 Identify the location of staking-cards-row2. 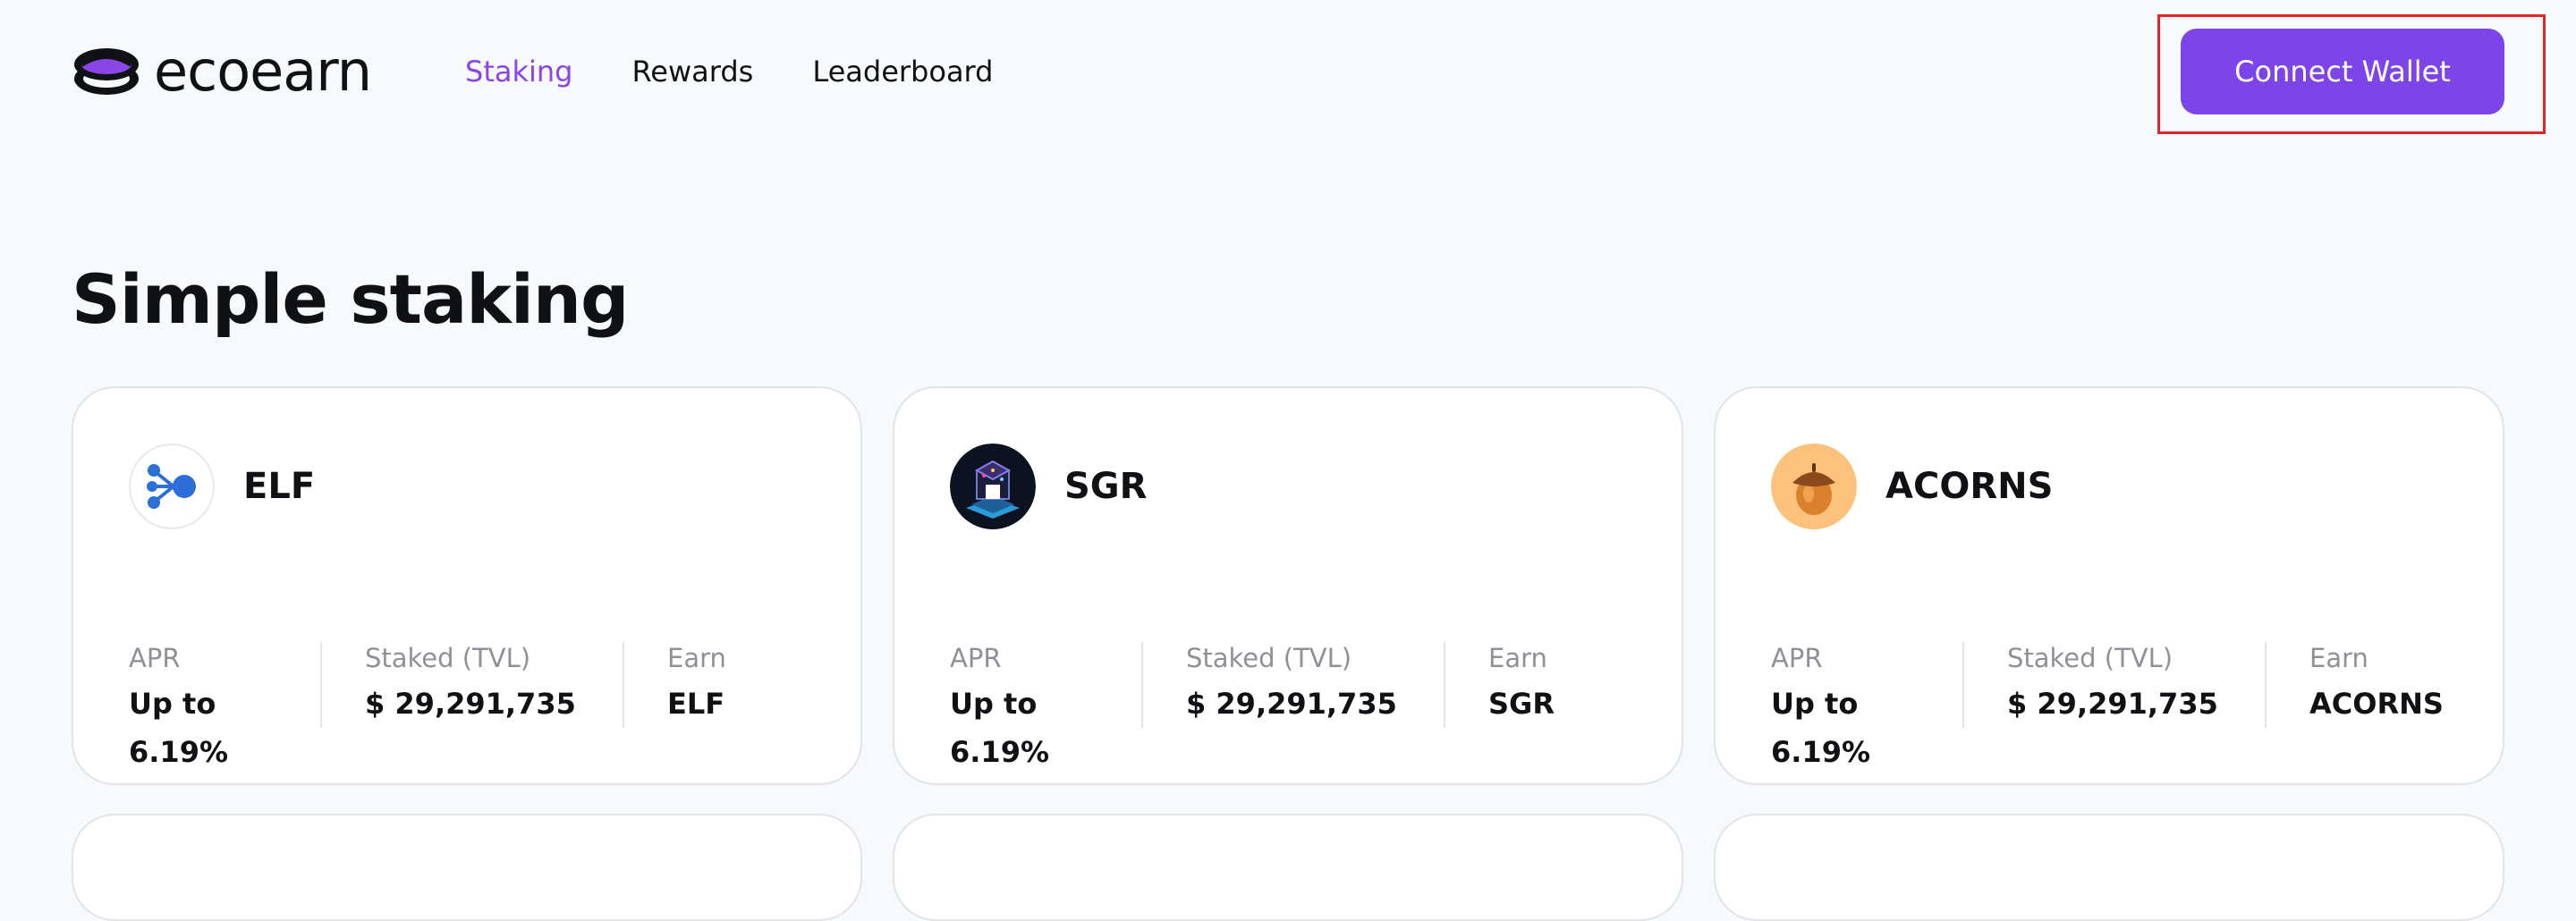
(1288, 867).